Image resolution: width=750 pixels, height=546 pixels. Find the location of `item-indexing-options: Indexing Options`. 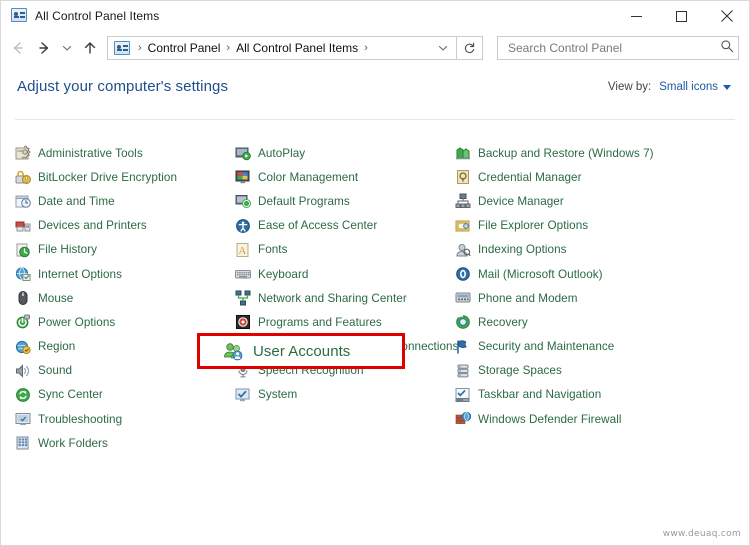

item-indexing-options: Indexing Options is located at coordinates (585, 250).